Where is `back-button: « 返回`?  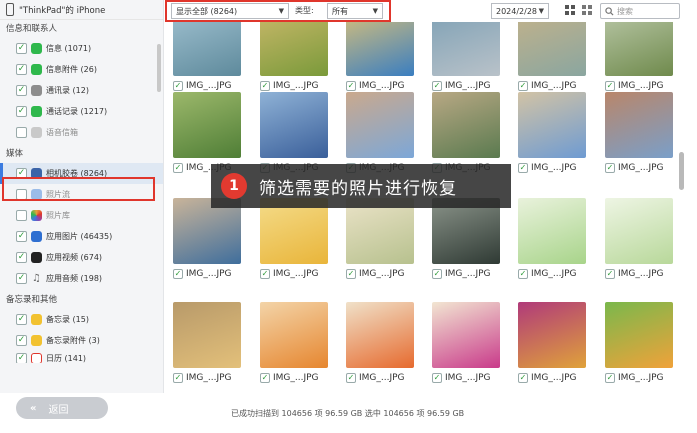 back-button: « 返回 is located at coordinates (62, 408).